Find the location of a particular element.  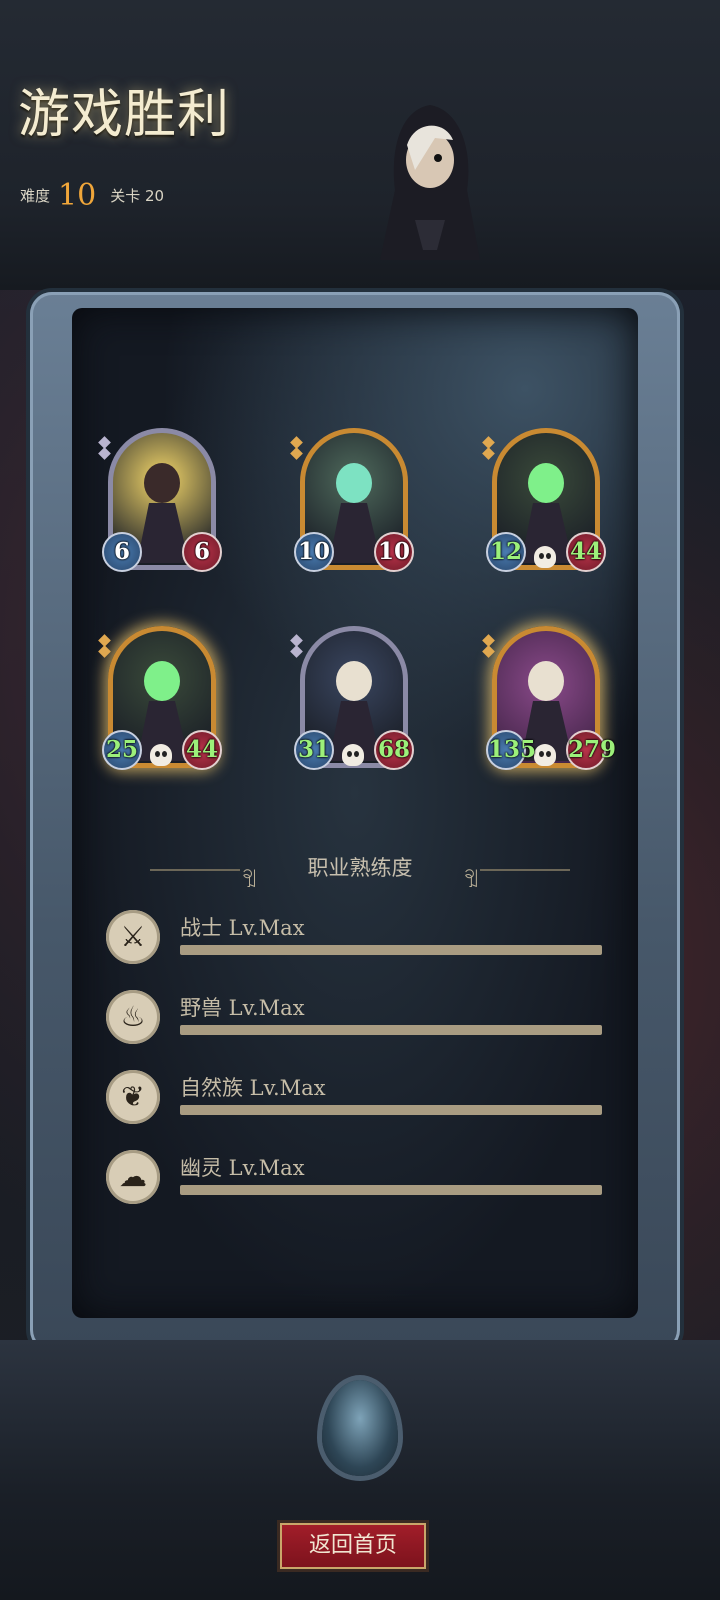

attack-badge: 31 is located at coordinates (314, 750).